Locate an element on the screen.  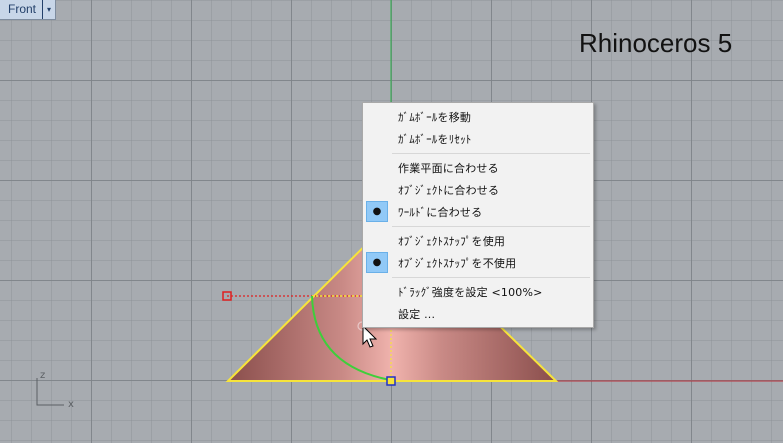
gumball-origin-handle is located at coordinates (391, 381).